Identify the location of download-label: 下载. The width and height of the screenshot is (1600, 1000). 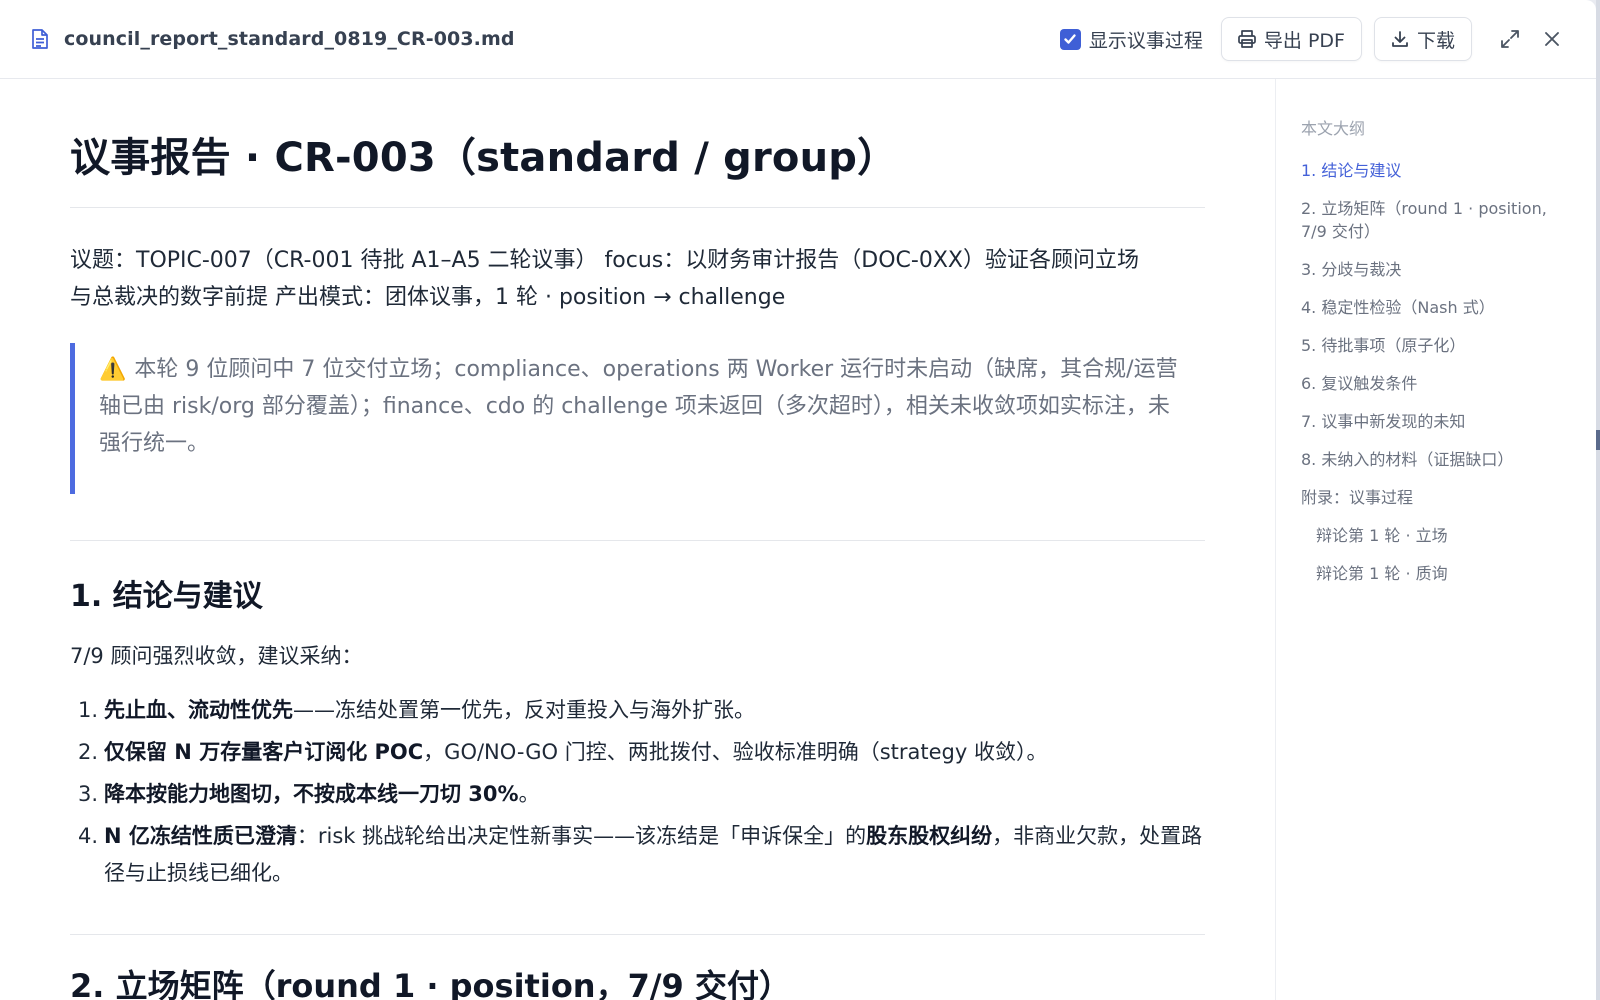
(1435, 40).